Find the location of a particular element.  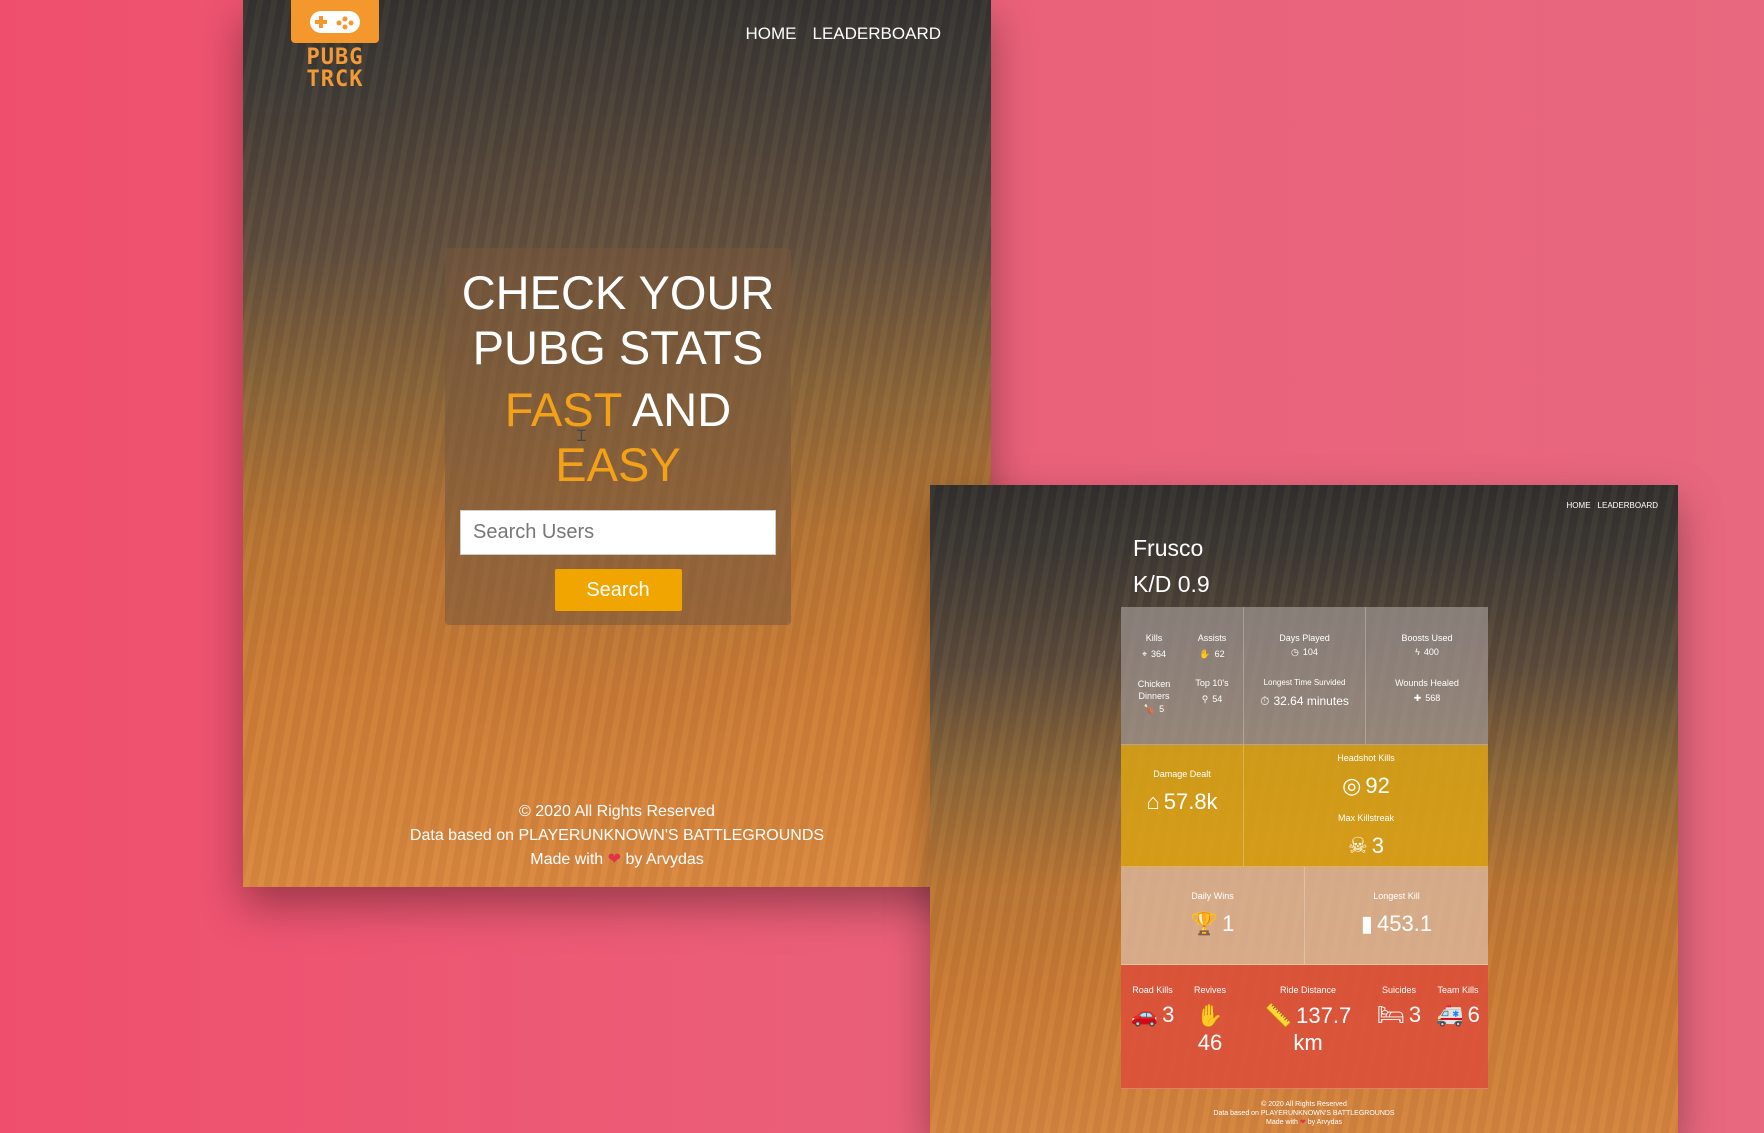

ambulance-icon: 🚑 is located at coordinates (1450, 1014).